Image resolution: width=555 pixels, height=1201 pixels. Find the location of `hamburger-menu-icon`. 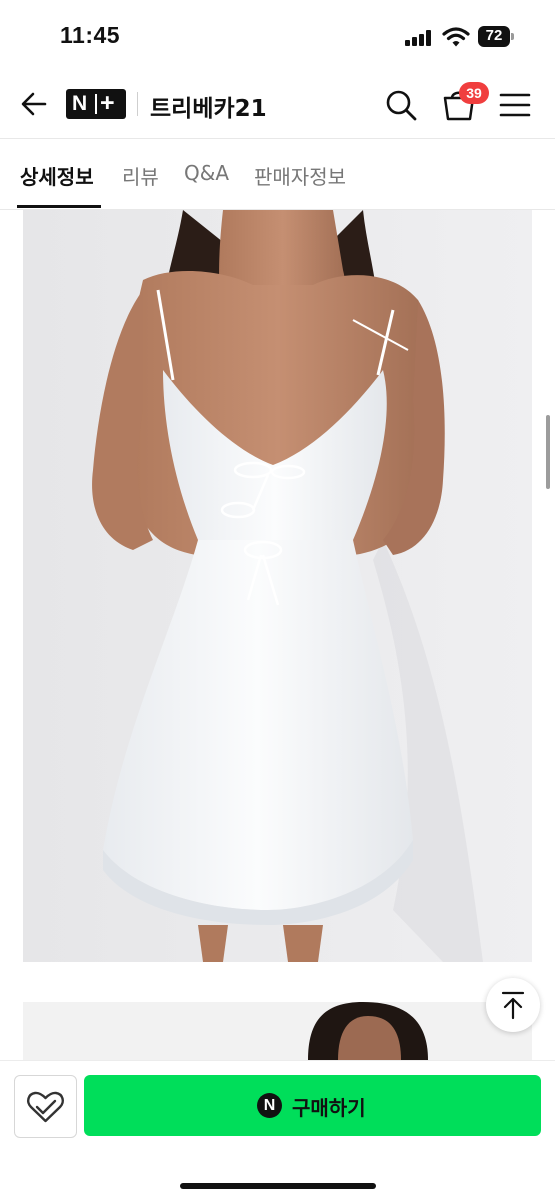

hamburger-menu-icon is located at coordinates (515, 105).